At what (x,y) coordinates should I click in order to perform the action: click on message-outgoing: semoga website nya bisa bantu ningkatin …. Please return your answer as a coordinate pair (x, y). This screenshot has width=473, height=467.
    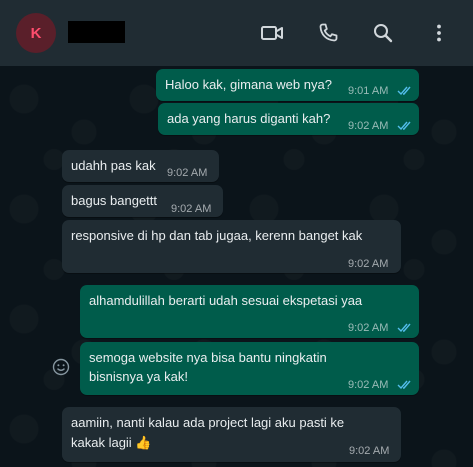
    Looking at the image, I should click on (249, 368).